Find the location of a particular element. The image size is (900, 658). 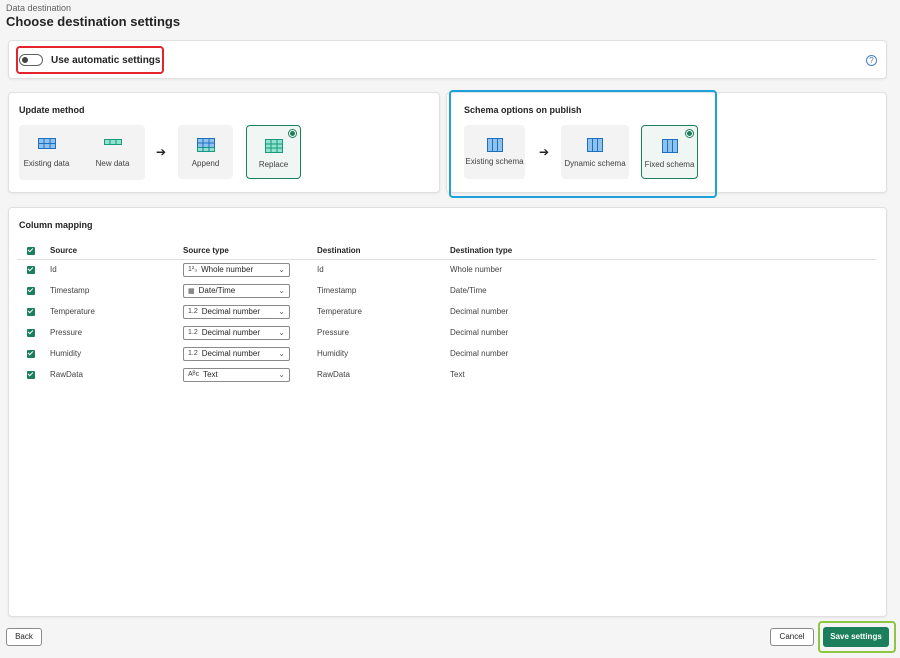

source-type-dropdown: 1²₃ Whole number ⌄ is located at coordinates (236, 269).